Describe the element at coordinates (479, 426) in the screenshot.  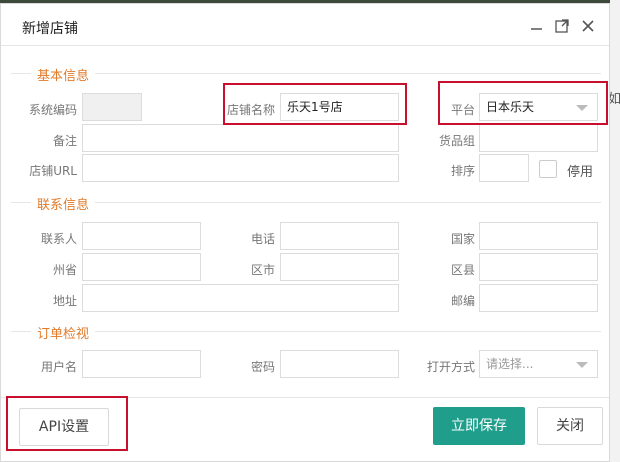
I see `save-now-button: 立即保存` at that location.